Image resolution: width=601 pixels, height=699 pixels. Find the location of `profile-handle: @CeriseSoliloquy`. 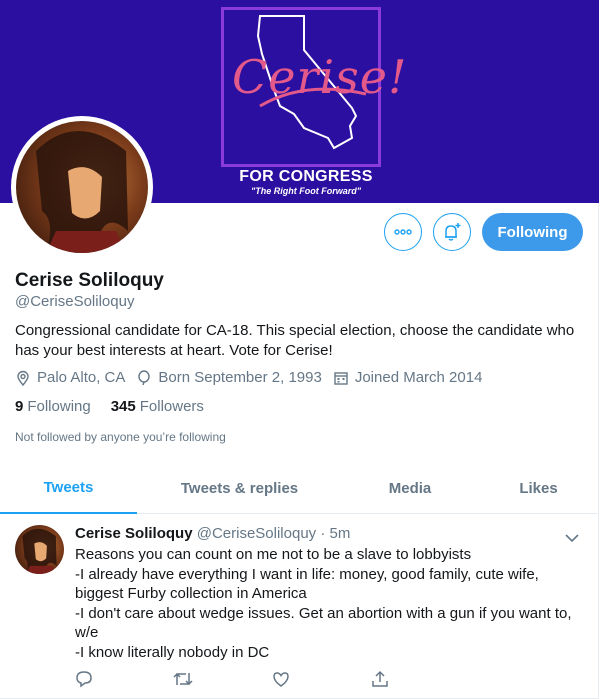

profile-handle: @CeriseSoliloquy is located at coordinates (75, 301).